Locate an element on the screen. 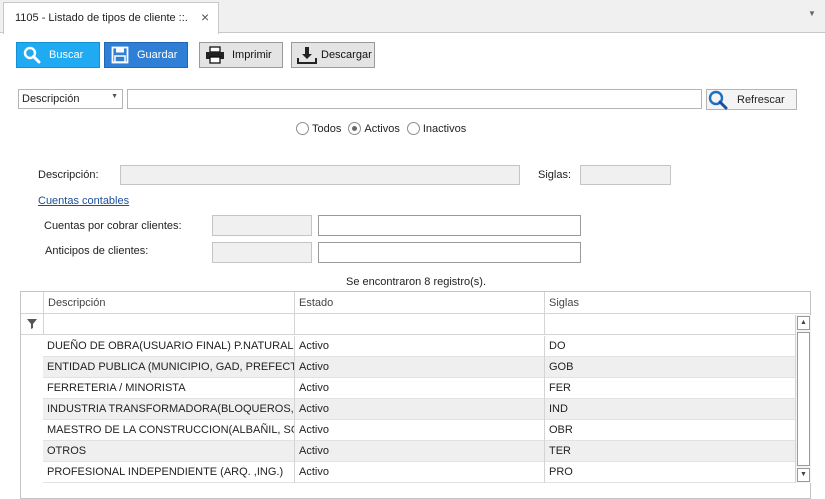  download-icon is located at coordinates (307, 55).